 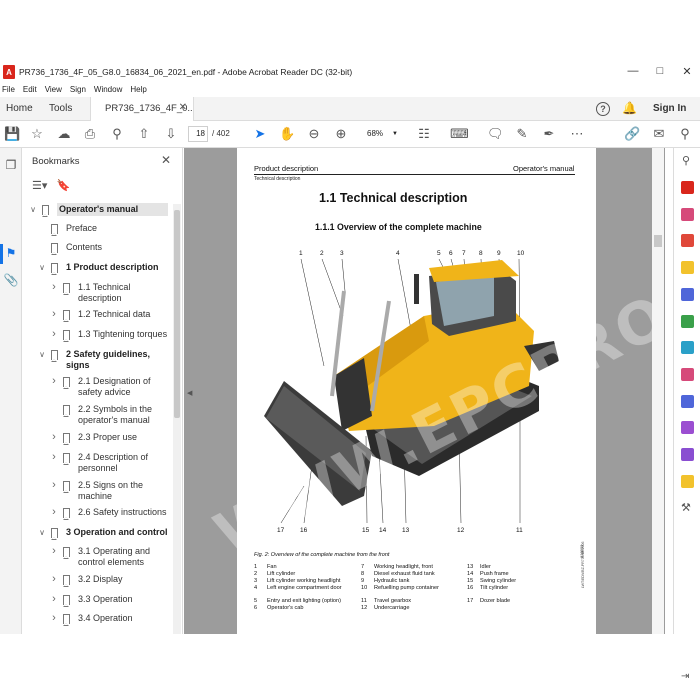 What do you see at coordinates (687, 401) in the screenshot?
I see `protect-icon` at bounding box center [687, 401].